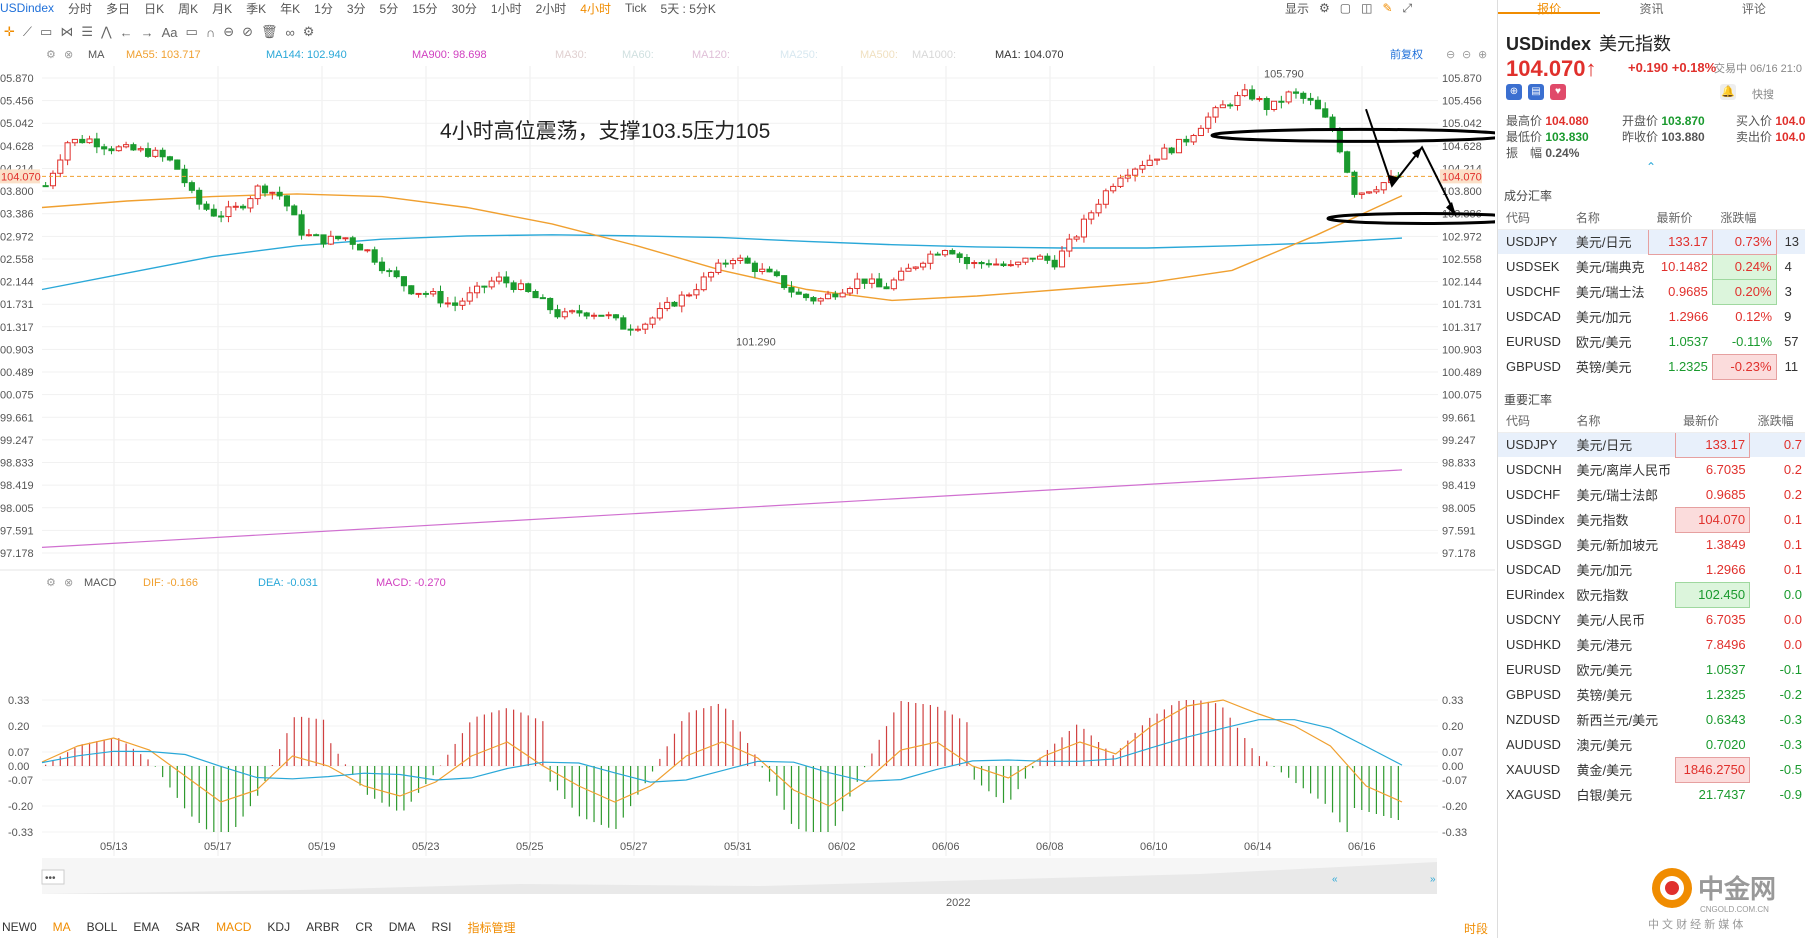 The width and height of the screenshot is (1805, 938). I want to click on display-menu: 显示, so click(1297, 8).